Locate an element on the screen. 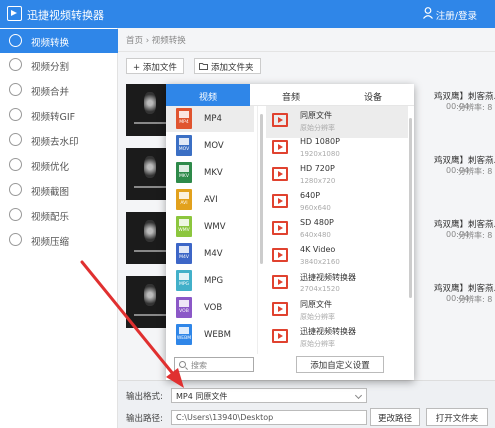 The height and width of the screenshot is (428, 495). screenshot-icon is located at coordinates (15, 189).